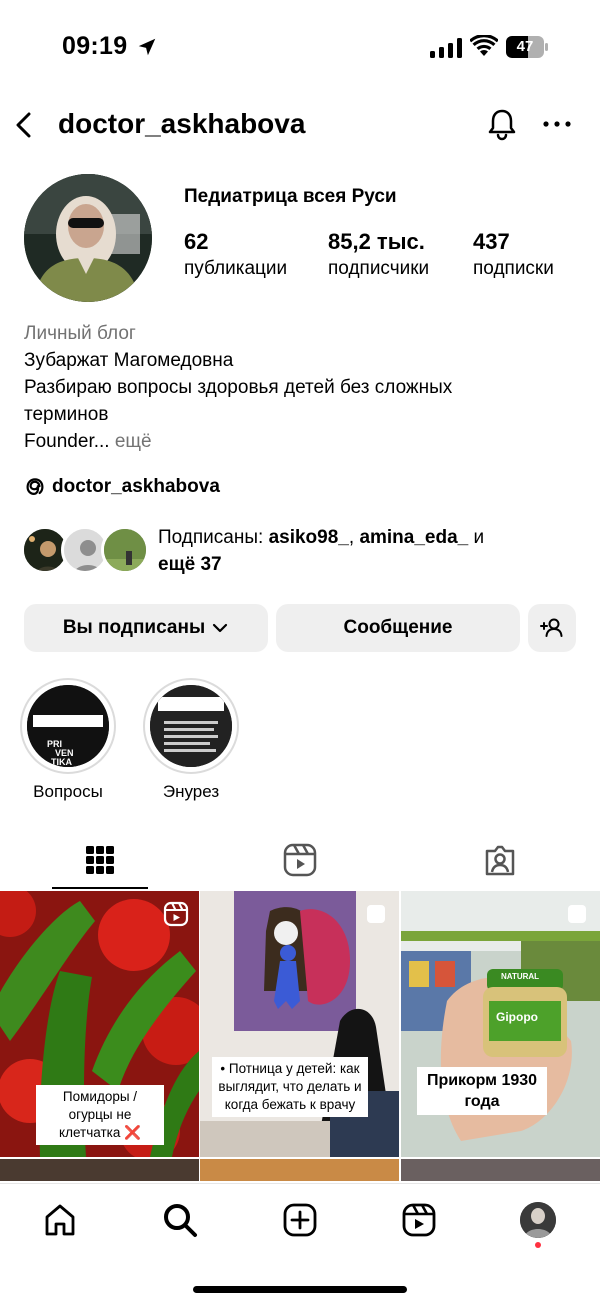  What do you see at coordinates (513, 268) in the screenshot?
I see `stat-label: подписки` at bounding box center [513, 268].